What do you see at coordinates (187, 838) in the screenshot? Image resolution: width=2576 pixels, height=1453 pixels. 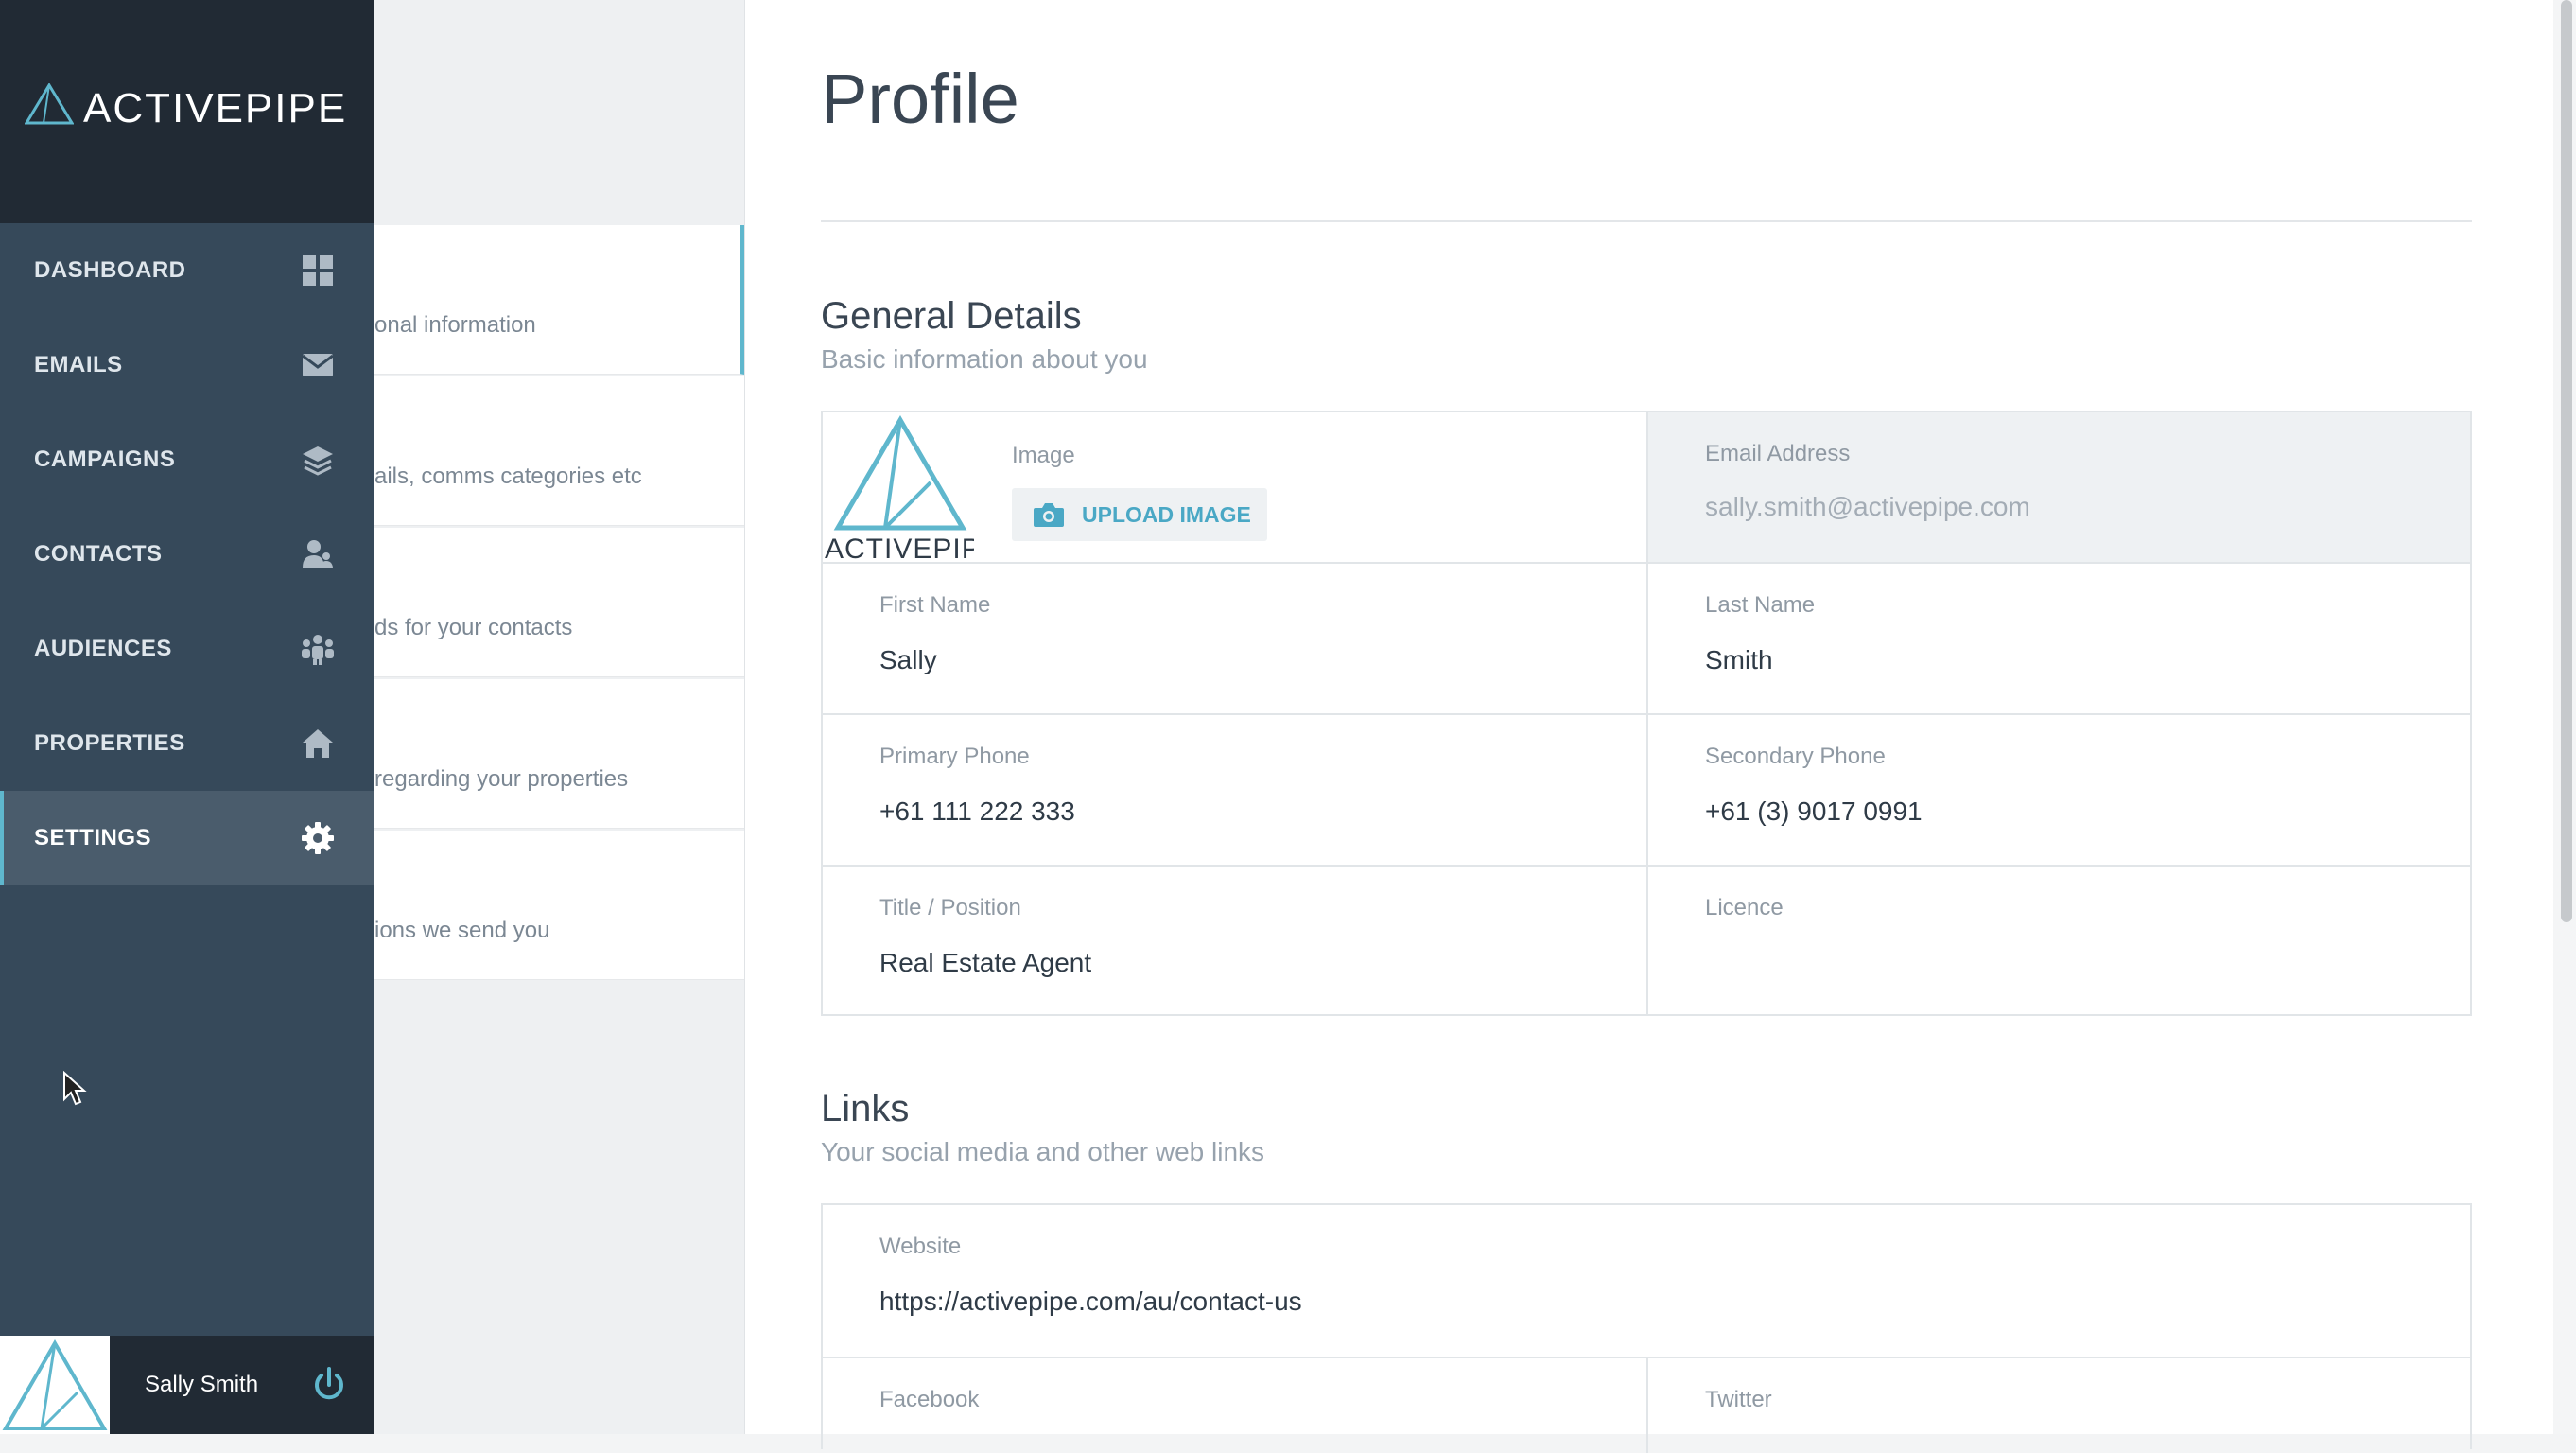 I see `nav-item-settings: SETTINGS` at bounding box center [187, 838].